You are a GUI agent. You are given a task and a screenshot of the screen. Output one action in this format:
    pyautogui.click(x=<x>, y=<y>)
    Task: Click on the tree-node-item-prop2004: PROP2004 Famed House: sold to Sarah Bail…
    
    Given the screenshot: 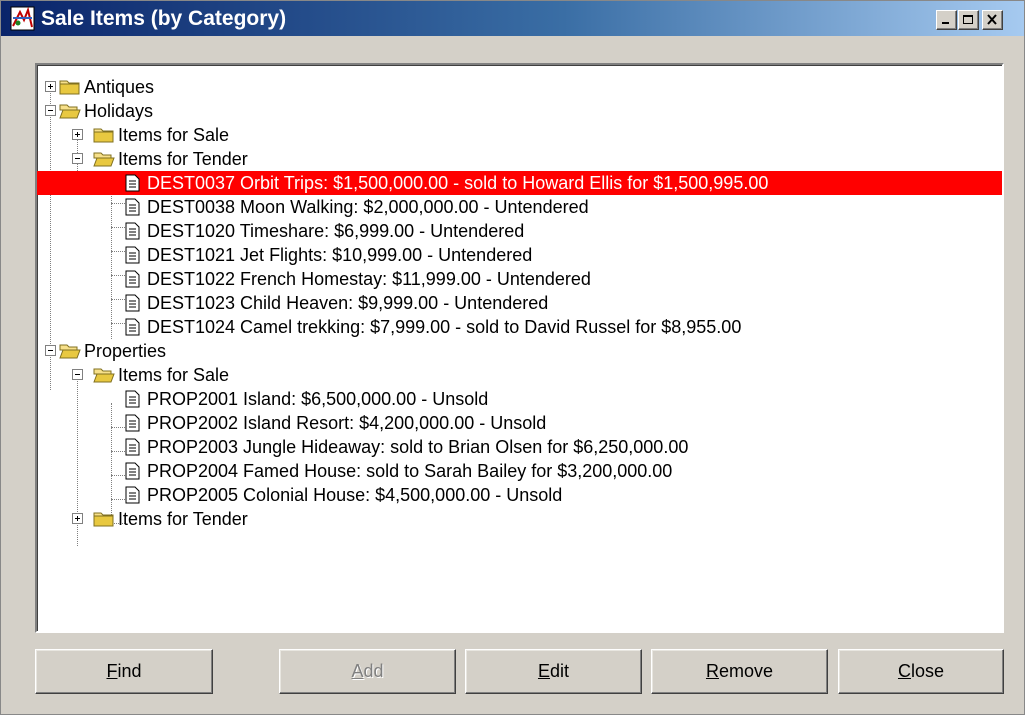 What is the action you would take?
    pyautogui.click(x=519, y=471)
    